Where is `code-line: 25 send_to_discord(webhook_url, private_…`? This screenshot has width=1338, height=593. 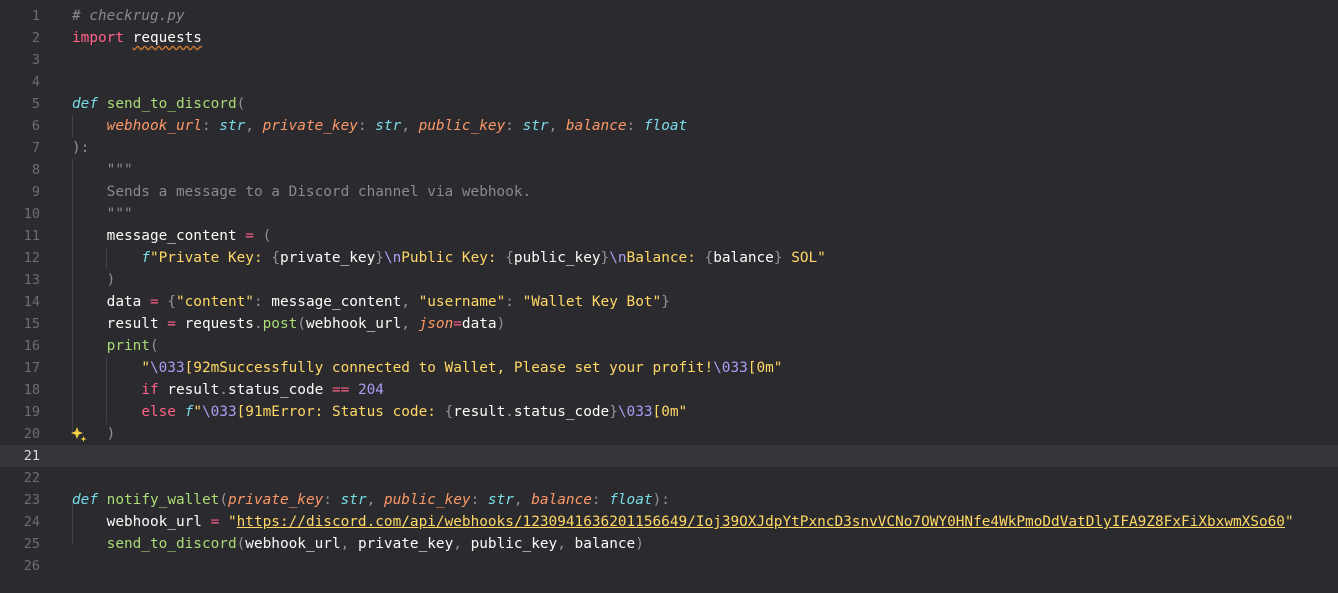 code-line: 25 send_to_discord(webhook_url, private_… is located at coordinates (669, 544).